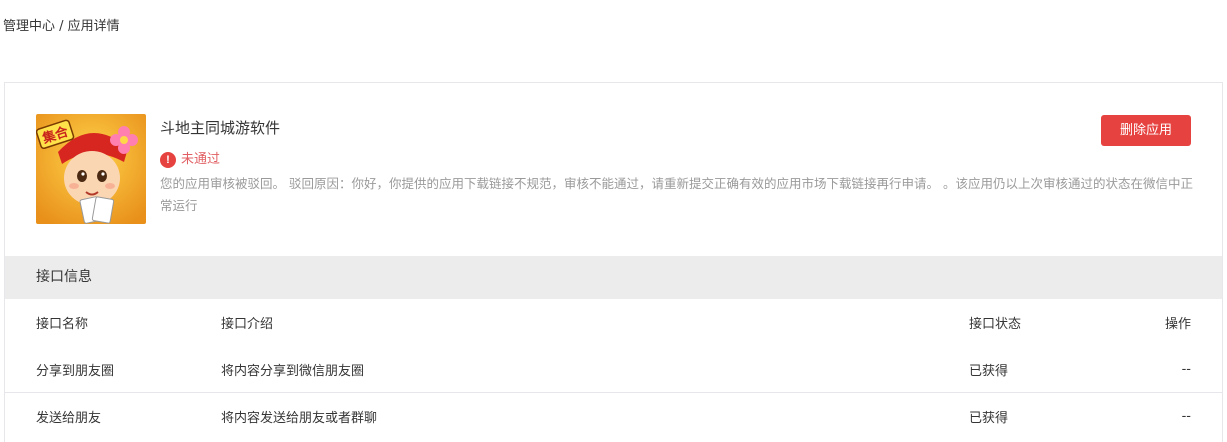 The height and width of the screenshot is (442, 1227). I want to click on table-row: 发送给朋友 将内容发送给朋友或者群聊 已获得 --, so click(613, 415).